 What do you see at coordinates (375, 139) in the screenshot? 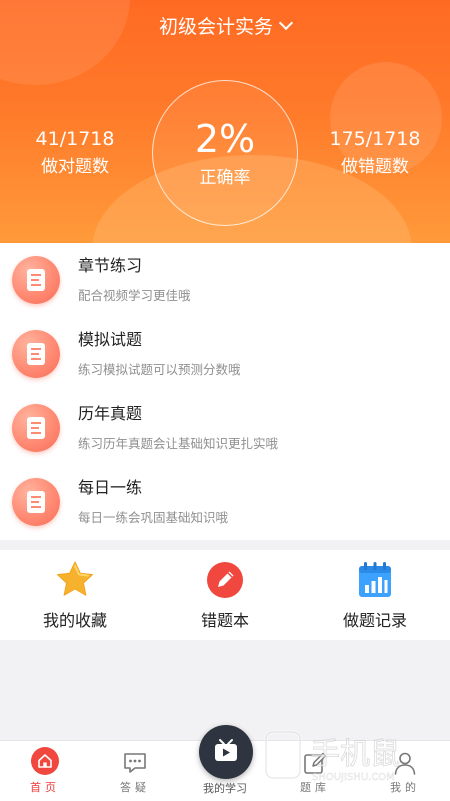
I see `wrong-count: 175/1718` at bounding box center [375, 139].